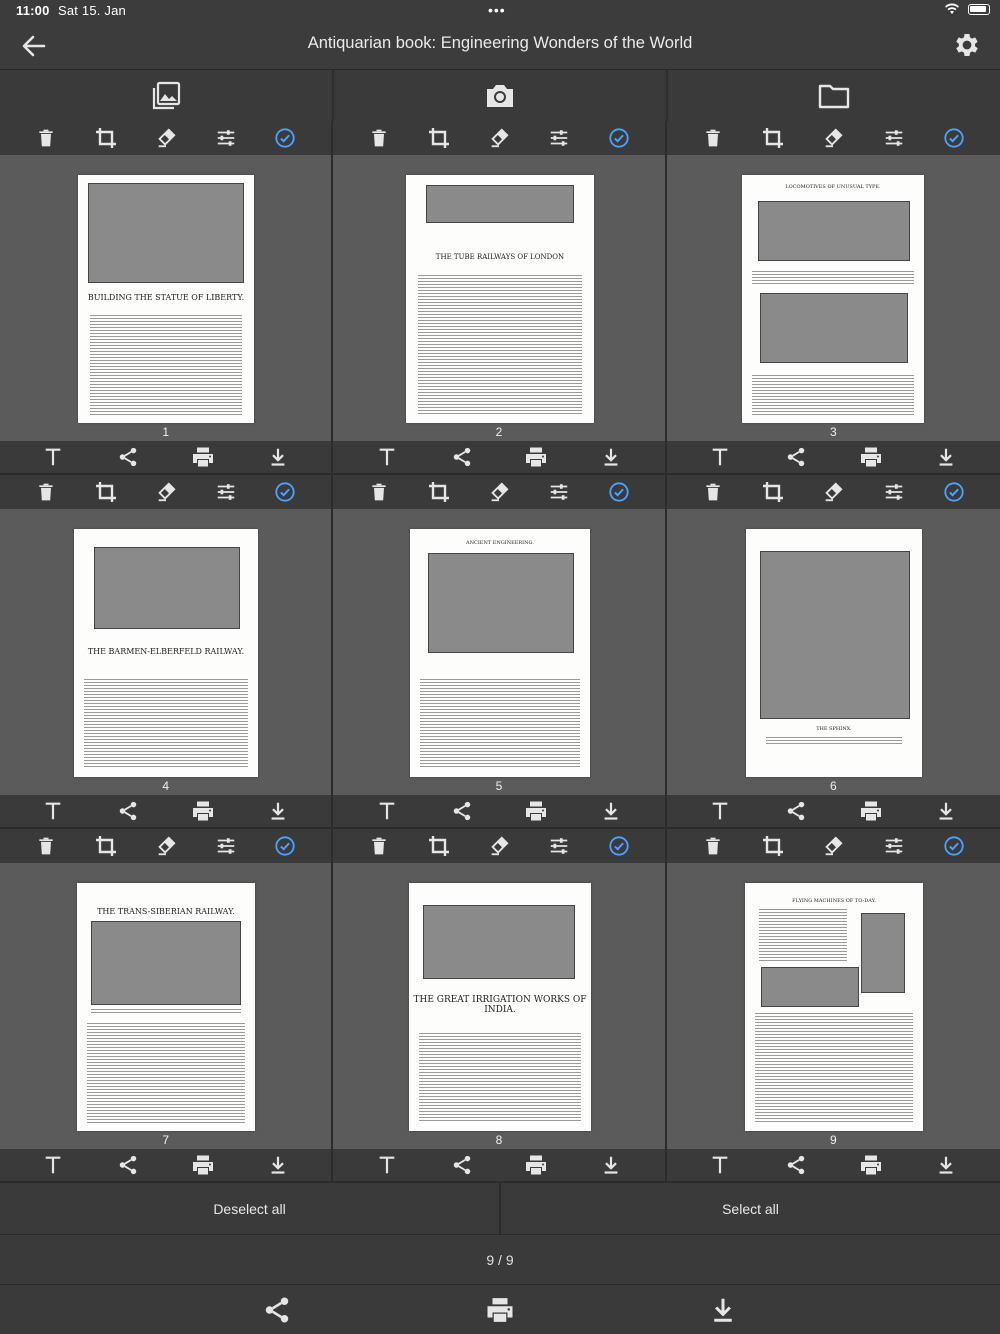 Image resolution: width=1000 pixels, height=1334 pixels. I want to click on page-card: LOCOMOTIVES OF UNUSUAL TYPE. 3, so click(833, 298).